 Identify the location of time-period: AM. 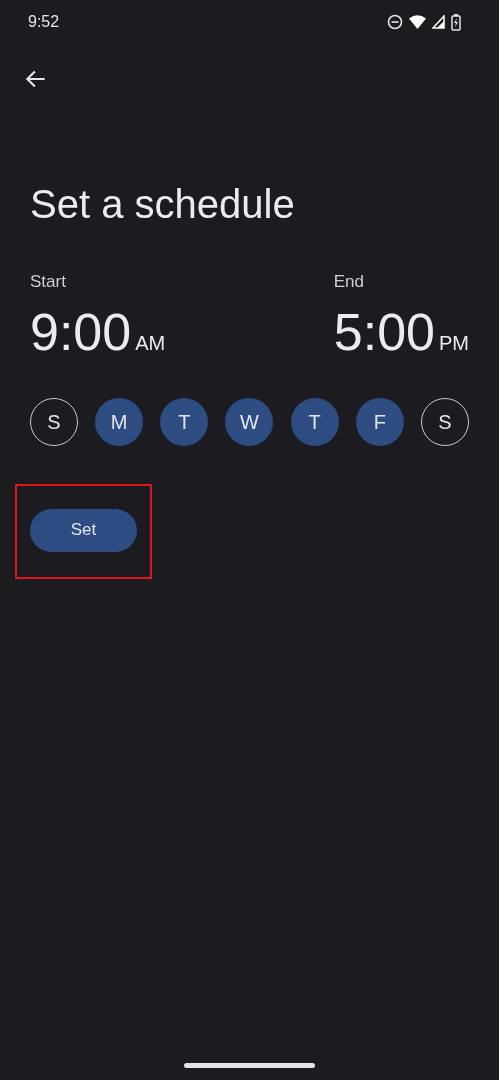
(150, 343).